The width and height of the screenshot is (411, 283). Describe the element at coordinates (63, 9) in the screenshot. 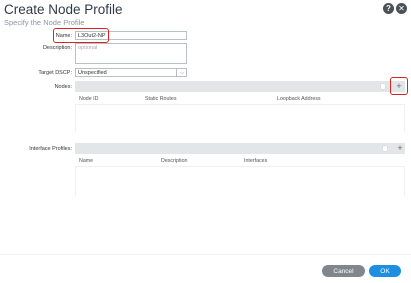

I see `dialog-title: Create Node Profile` at that location.